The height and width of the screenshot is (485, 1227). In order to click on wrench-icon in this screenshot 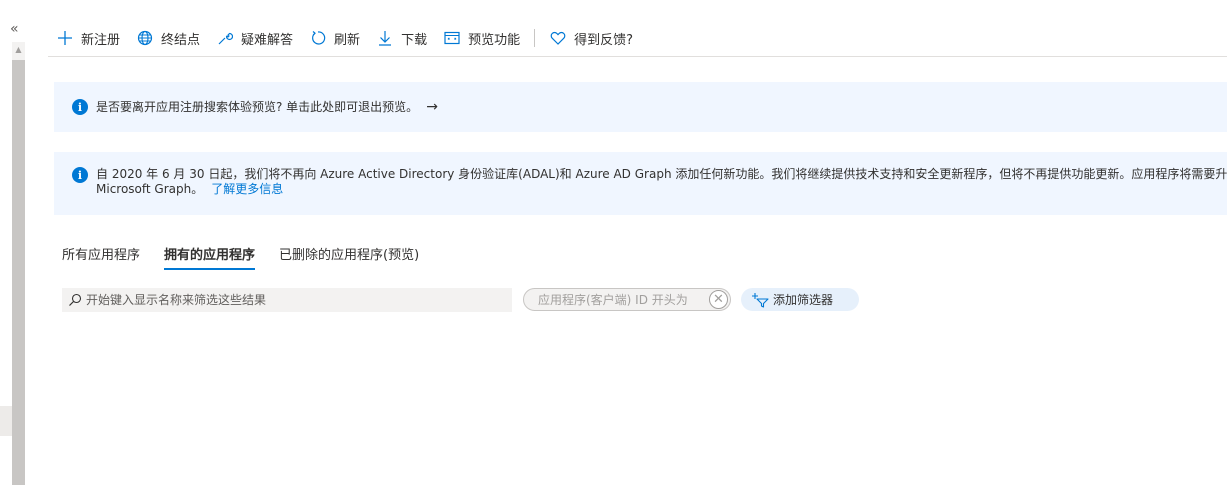, I will do `click(225, 38)`.